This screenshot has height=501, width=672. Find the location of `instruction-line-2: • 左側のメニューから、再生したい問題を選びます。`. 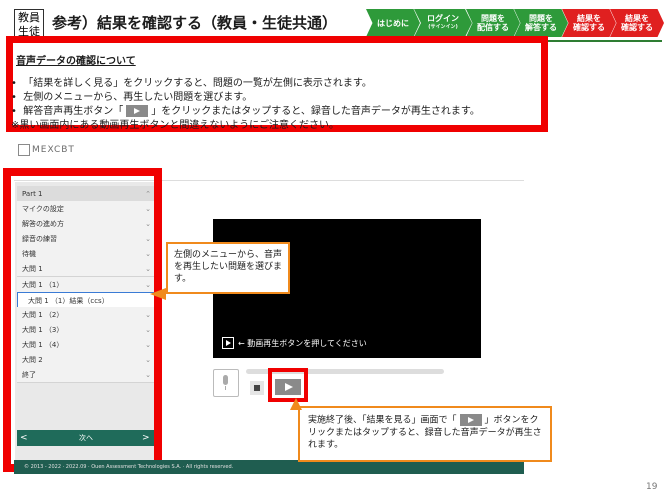

instruction-line-2: • 左側のメニューから、再生したい問題を選びます。 is located at coordinates (132, 97).